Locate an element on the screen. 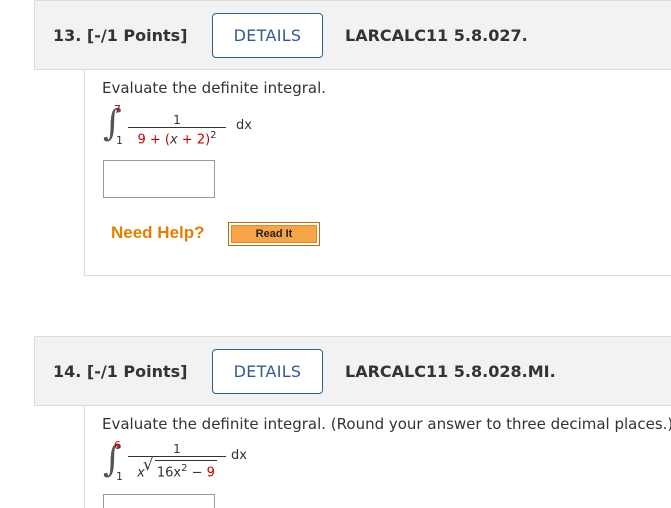  radicand-term: 16x is located at coordinates (169, 473).